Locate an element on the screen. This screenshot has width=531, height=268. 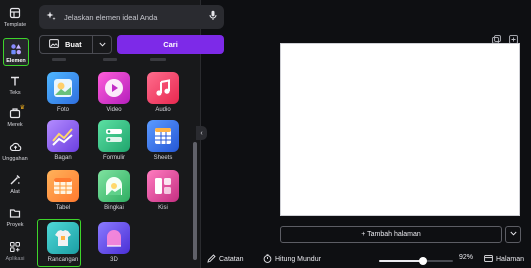
element-label-sheets: Sheets is located at coordinates (163, 158).